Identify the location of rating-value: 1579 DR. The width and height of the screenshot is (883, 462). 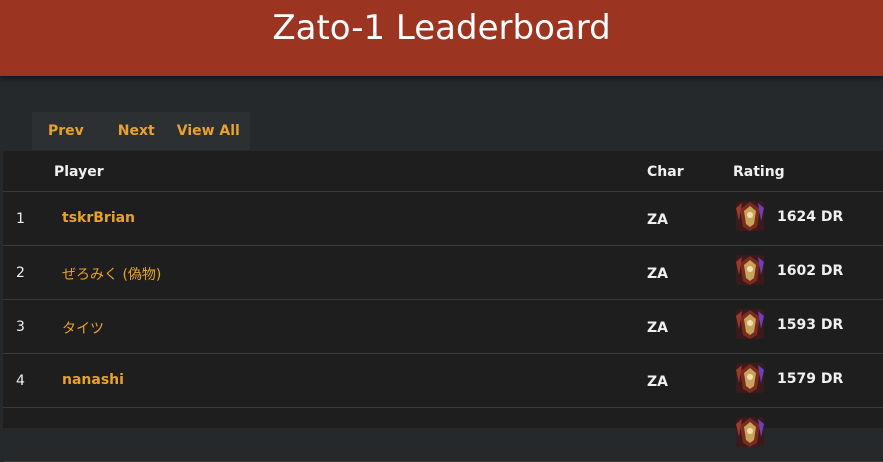
(810, 379).